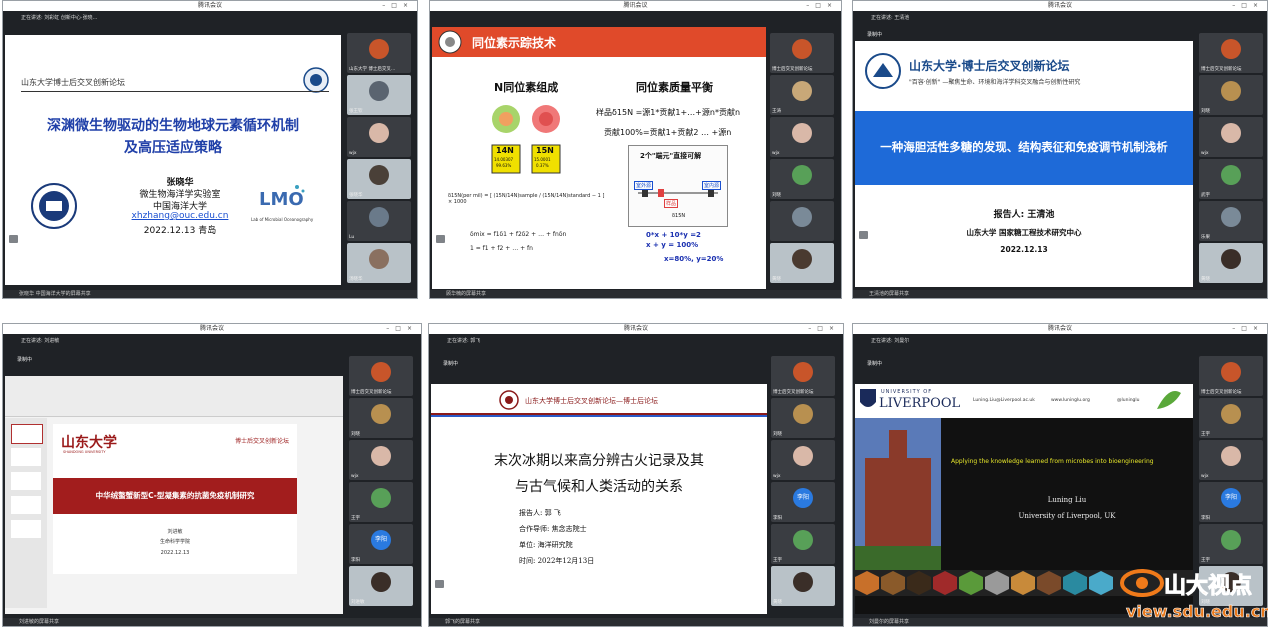 The image size is (1268, 627). What do you see at coordinates (635, 294) in the screenshot?
I see `share-status-bar: 顾华楠的屏幕共享` at bounding box center [635, 294].